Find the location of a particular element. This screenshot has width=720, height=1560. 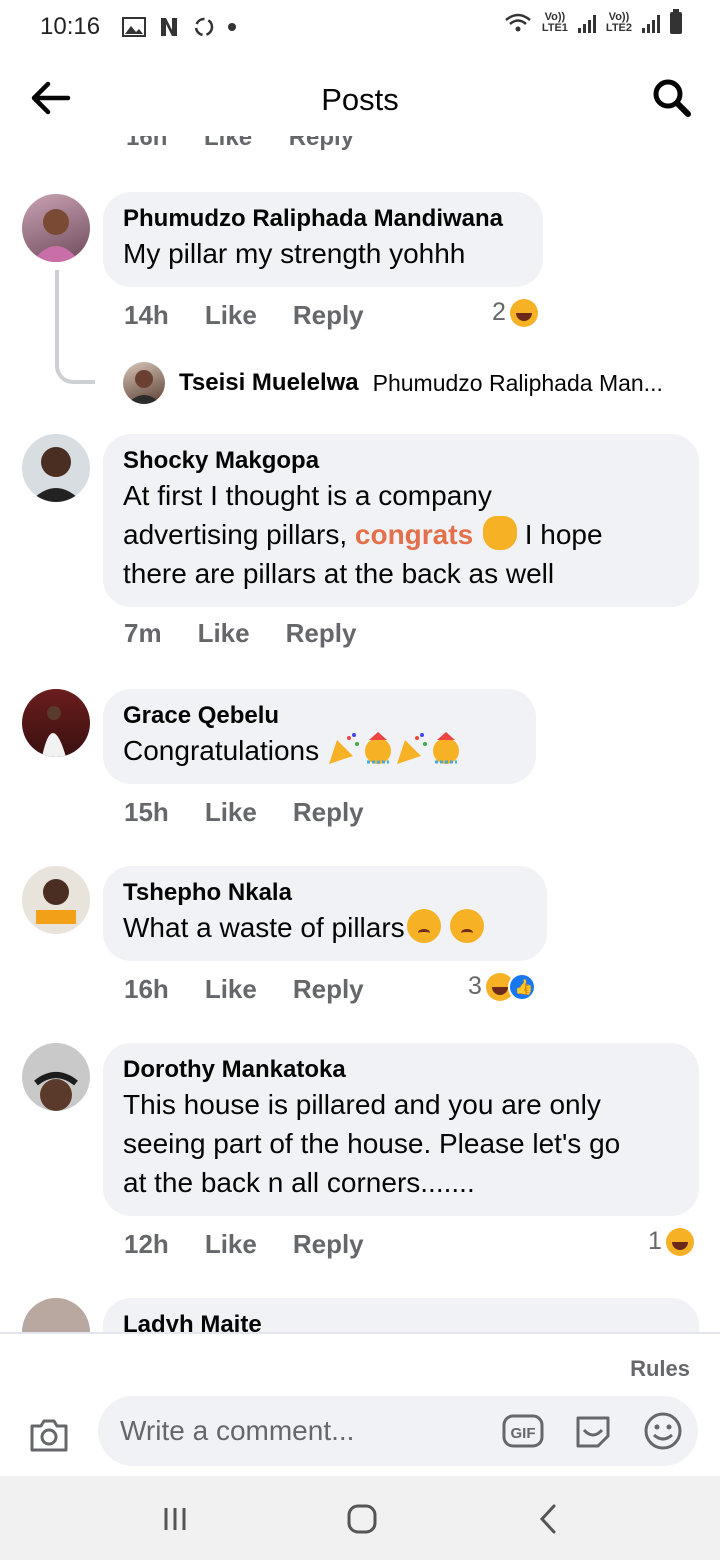

comment-text: Congratulations is located at coordinates (221, 750).